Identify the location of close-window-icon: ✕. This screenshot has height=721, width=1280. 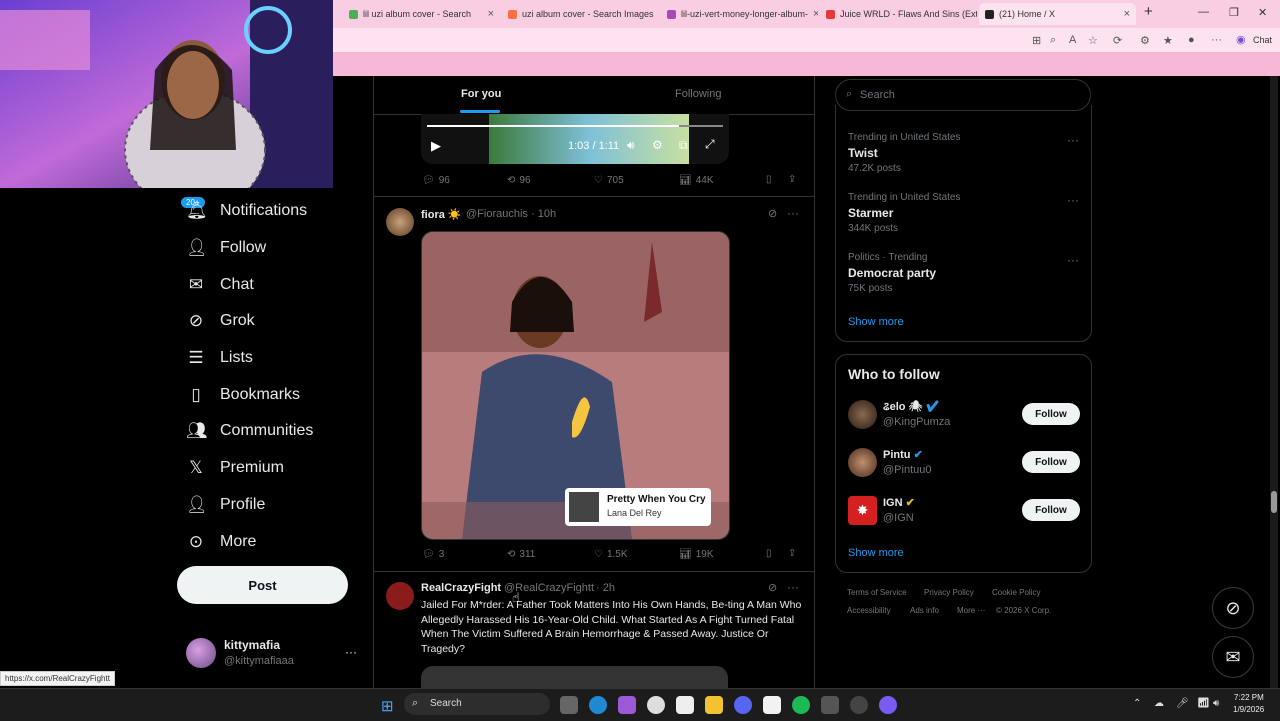
(1262, 12).